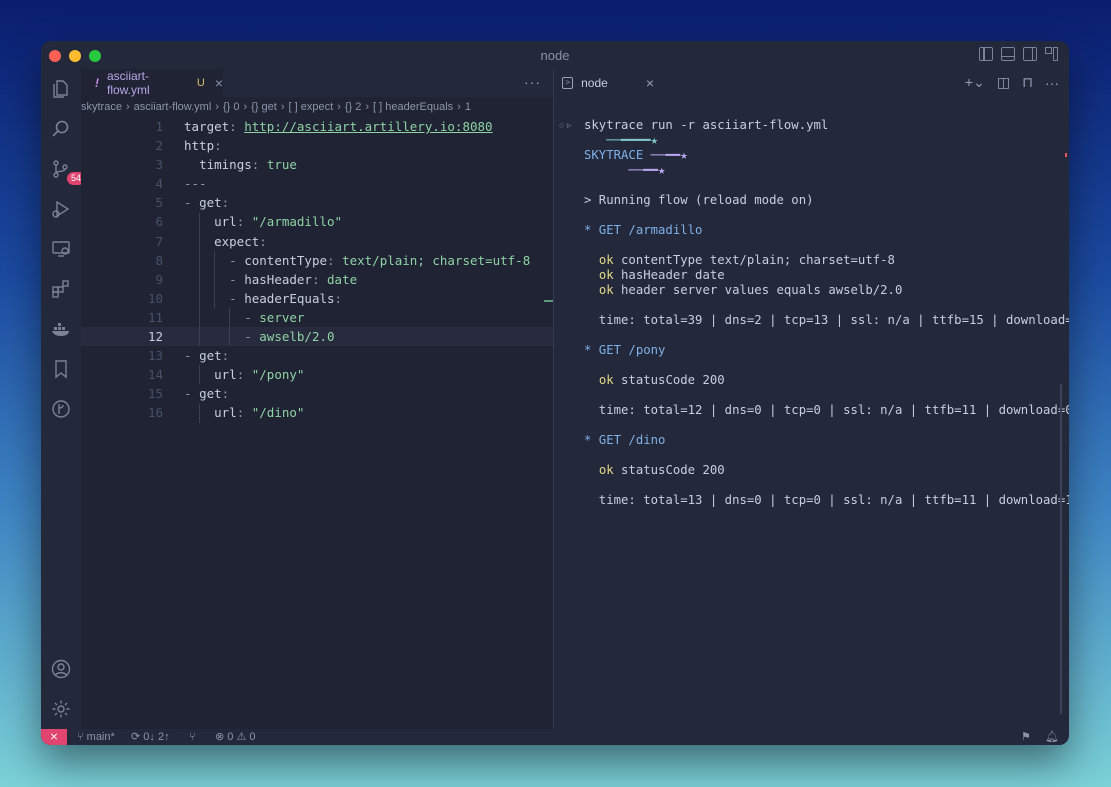 This screenshot has width=1111, height=787. I want to click on lock-icon: ⊓, so click(1027, 82).